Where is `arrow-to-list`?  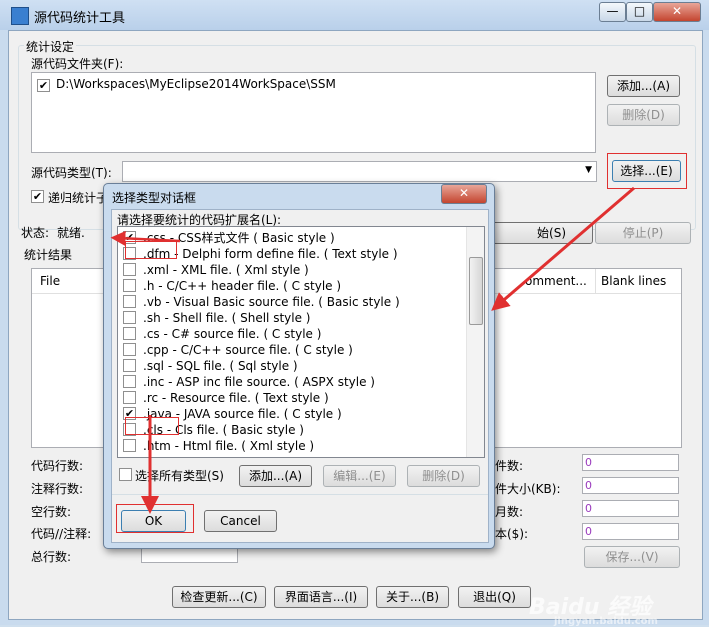 arrow-to-list is located at coordinates (563, 248).